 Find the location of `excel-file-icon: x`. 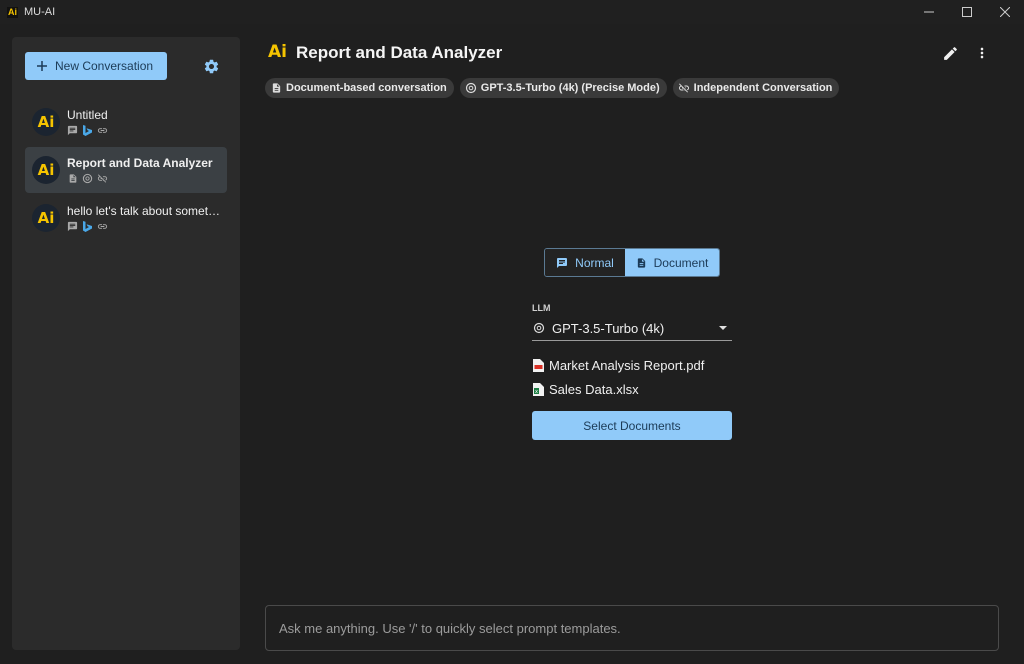

excel-file-icon: x is located at coordinates (538, 389).